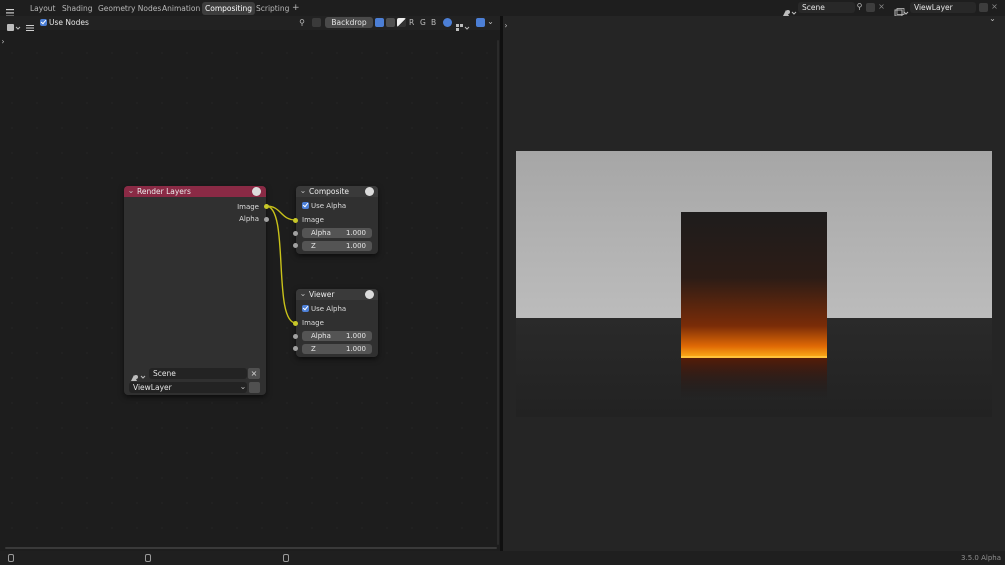 The width and height of the screenshot is (1005, 565). Describe the element at coordinates (256, 191) in the screenshot. I see `render-layers-preview-icon` at that location.